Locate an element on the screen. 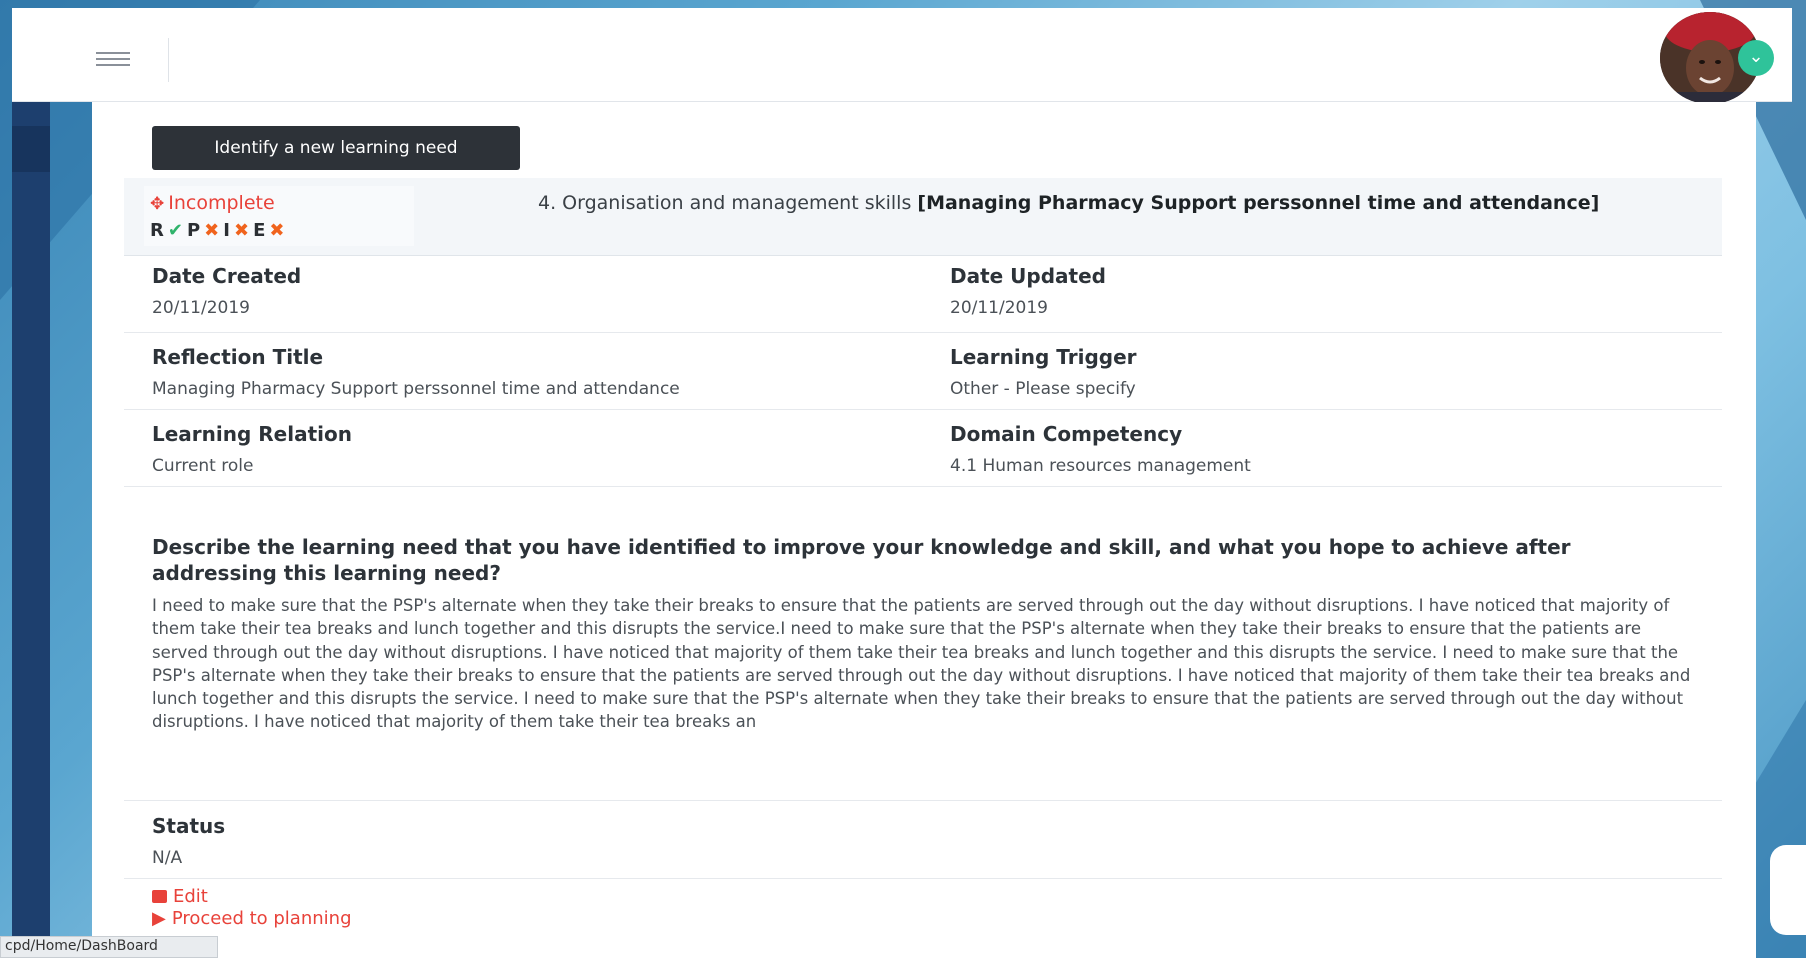 This screenshot has height=958, width=1806. edit-icon is located at coordinates (159, 896).